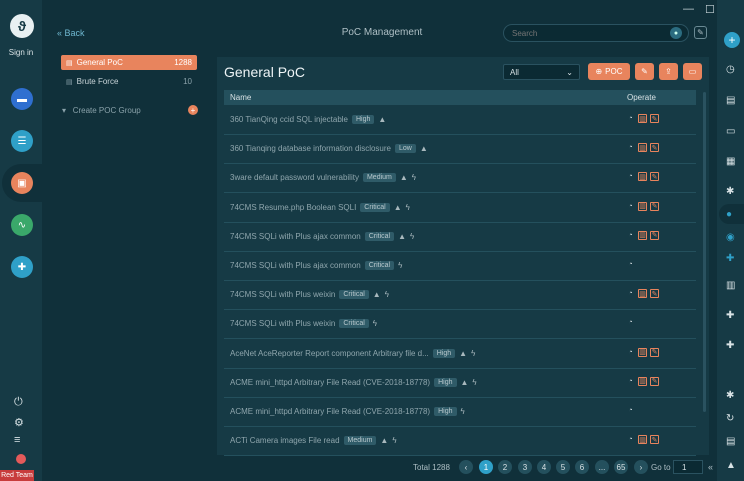  I want to click on add-icon: +, so click(732, 40).